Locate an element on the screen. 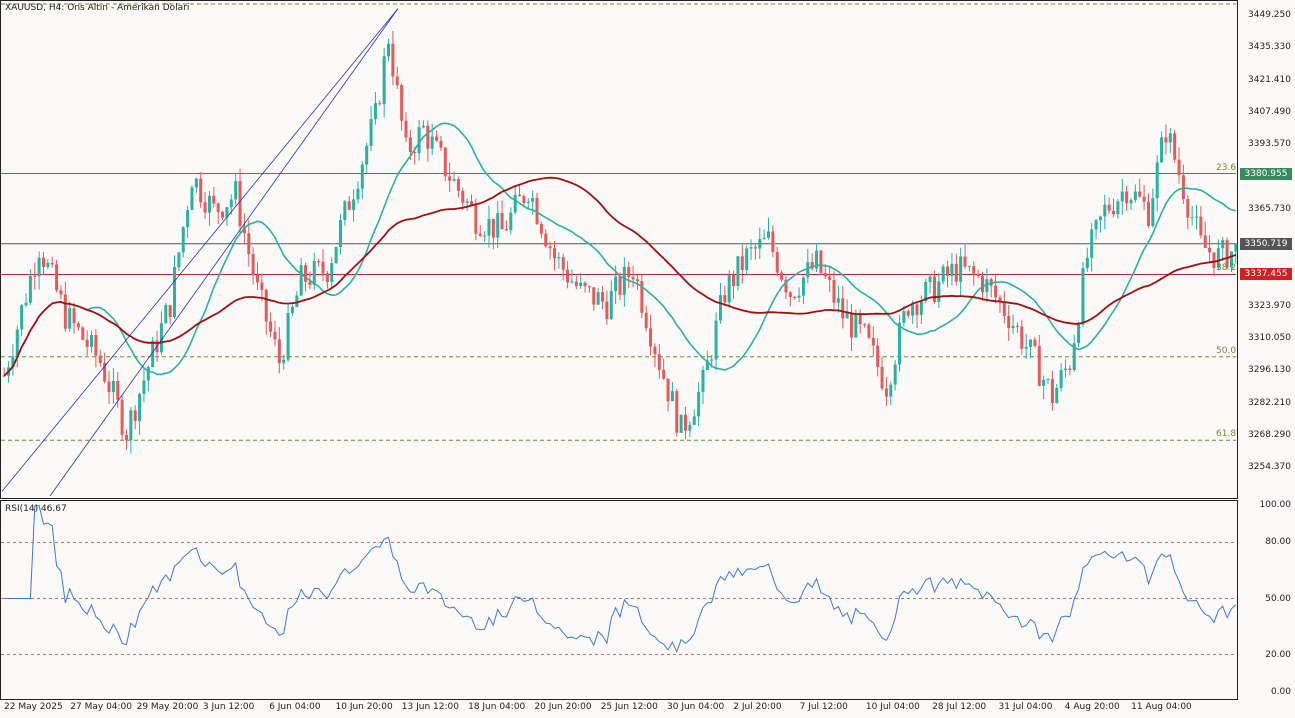  time-axis-label: 10 Jul 04:00 is located at coordinates (892, 707).